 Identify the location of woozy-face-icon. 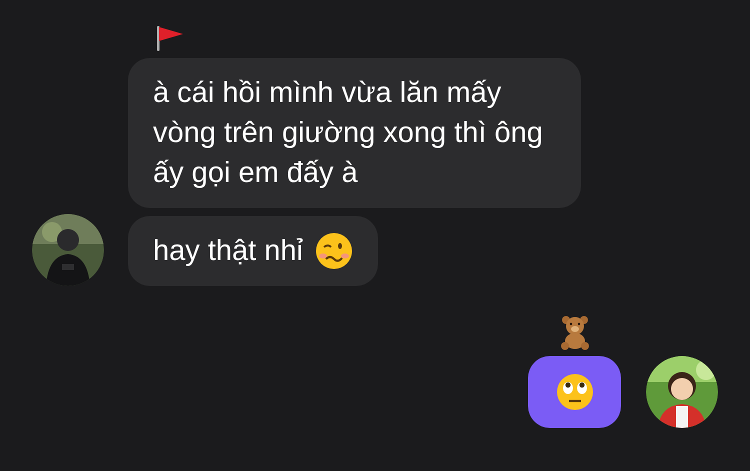
(333, 251).